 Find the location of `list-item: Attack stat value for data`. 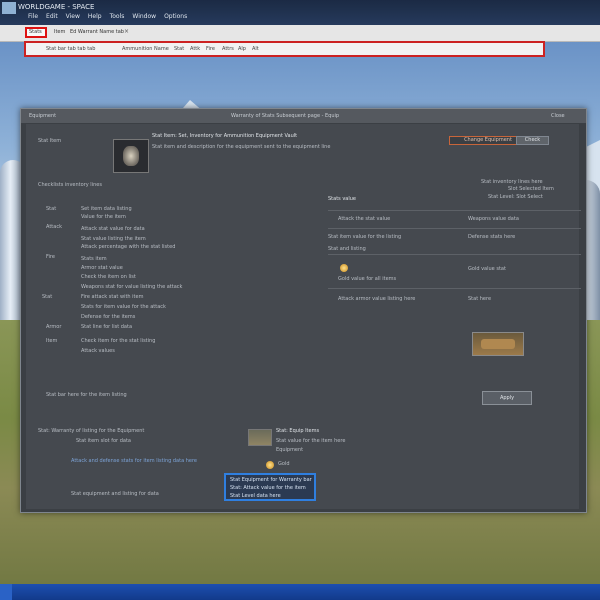

list-item: Attack stat value for data is located at coordinates (113, 229).